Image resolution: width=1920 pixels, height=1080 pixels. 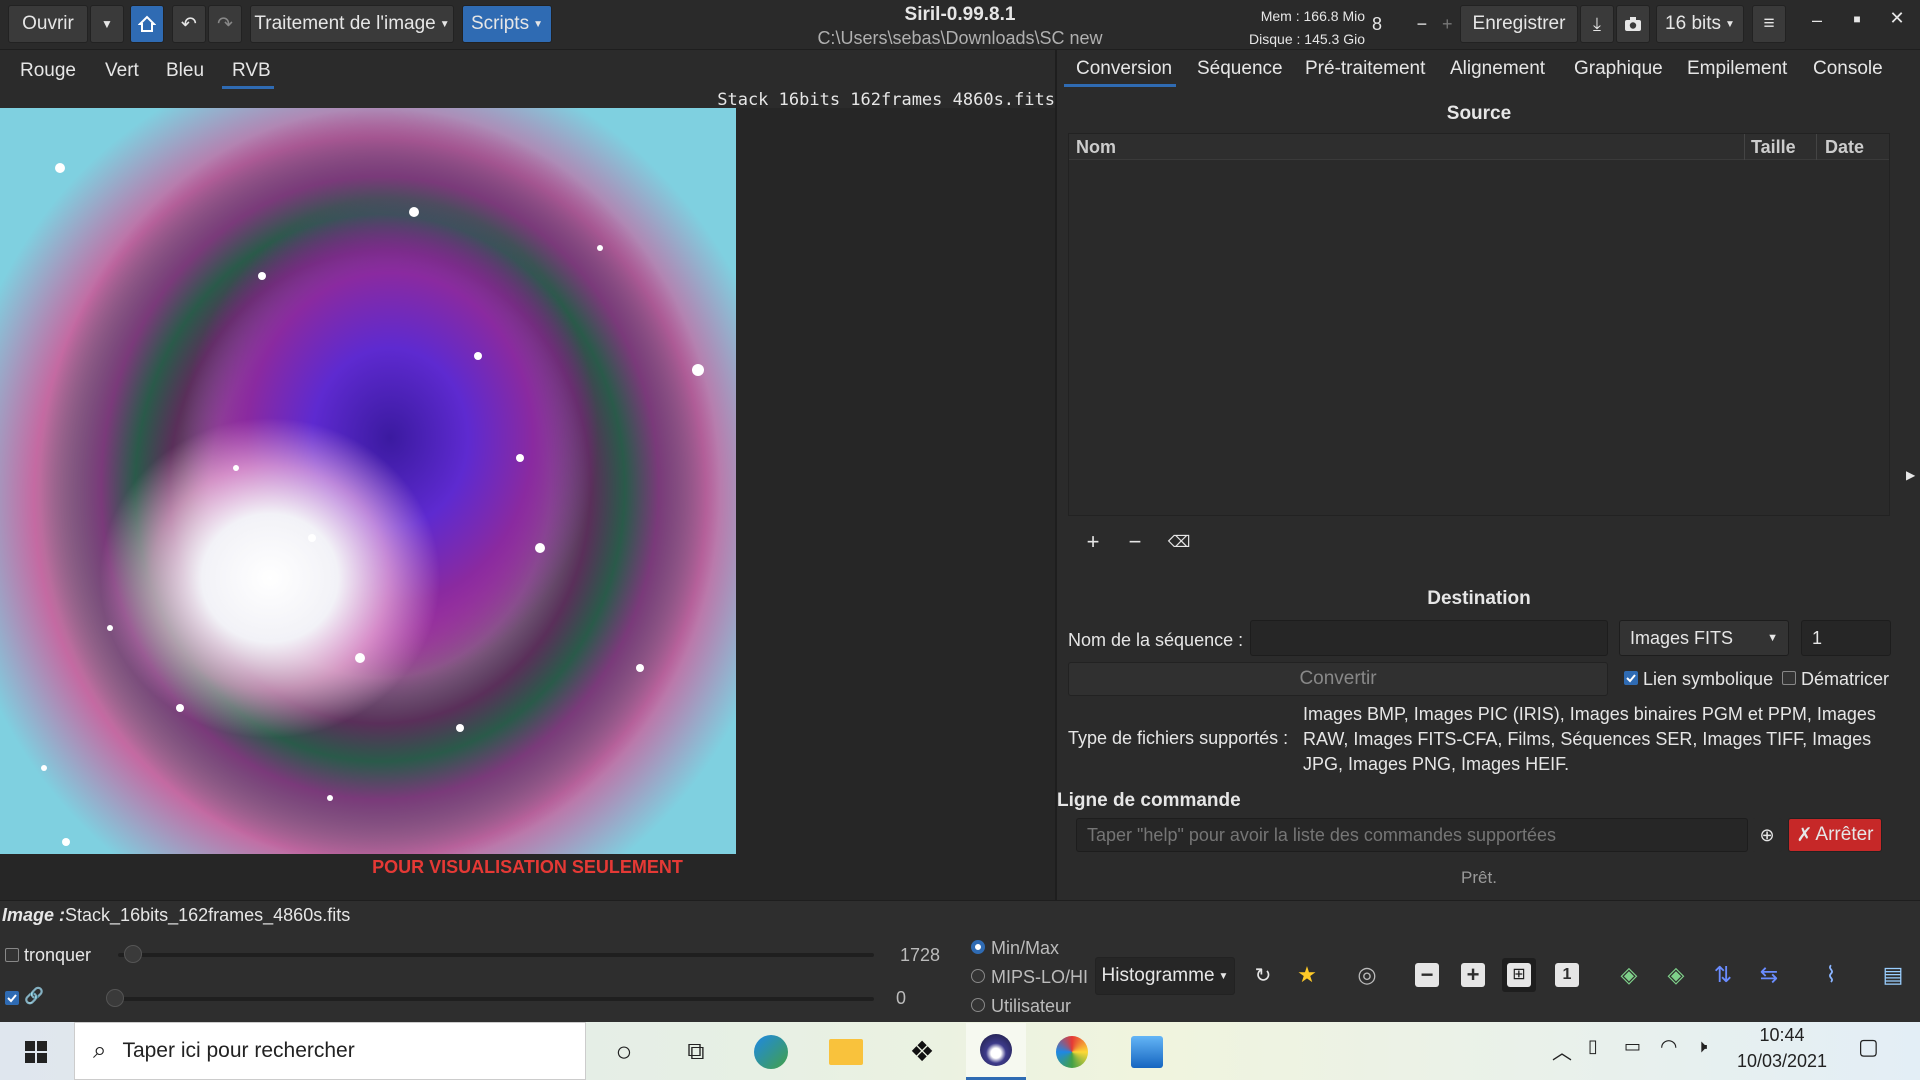 What do you see at coordinates (1633, 24) in the screenshot?
I see `snapshot-button` at bounding box center [1633, 24].